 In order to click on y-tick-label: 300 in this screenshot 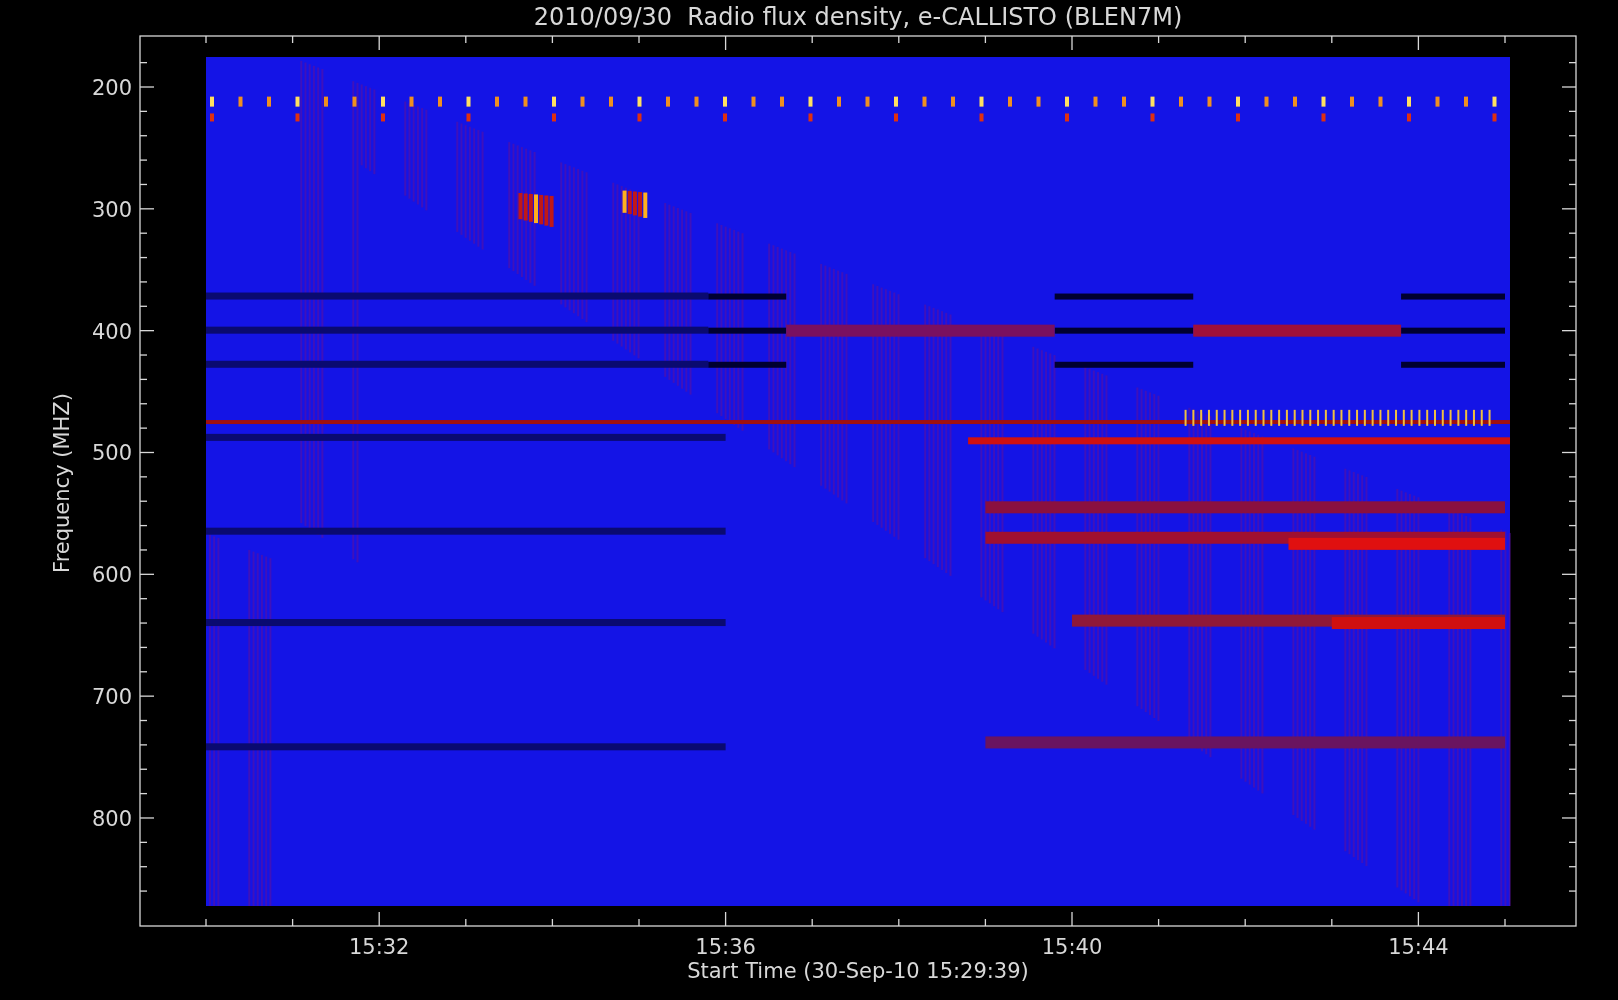, I will do `click(111, 209)`.